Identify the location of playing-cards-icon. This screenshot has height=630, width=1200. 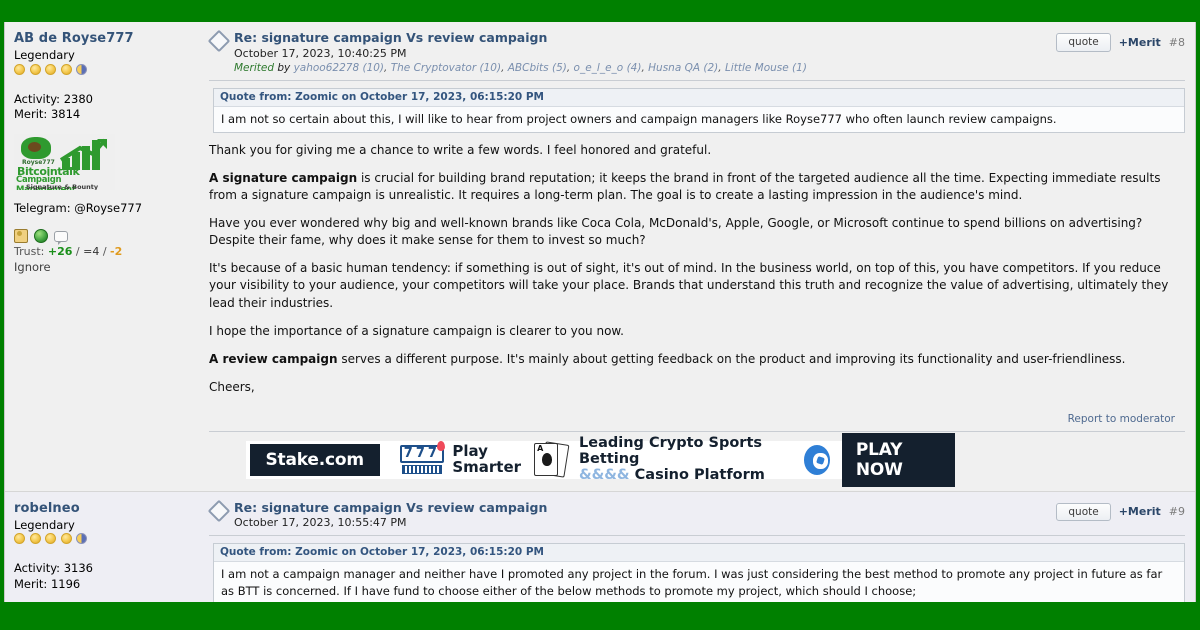
(551, 459).